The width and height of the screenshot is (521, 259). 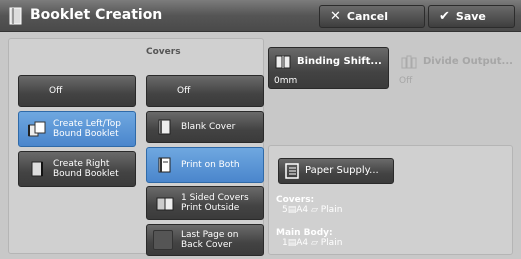 What do you see at coordinates (184, 91) in the screenshot?
I see `covers-off-label: Off` at bounding box center [184, 91].